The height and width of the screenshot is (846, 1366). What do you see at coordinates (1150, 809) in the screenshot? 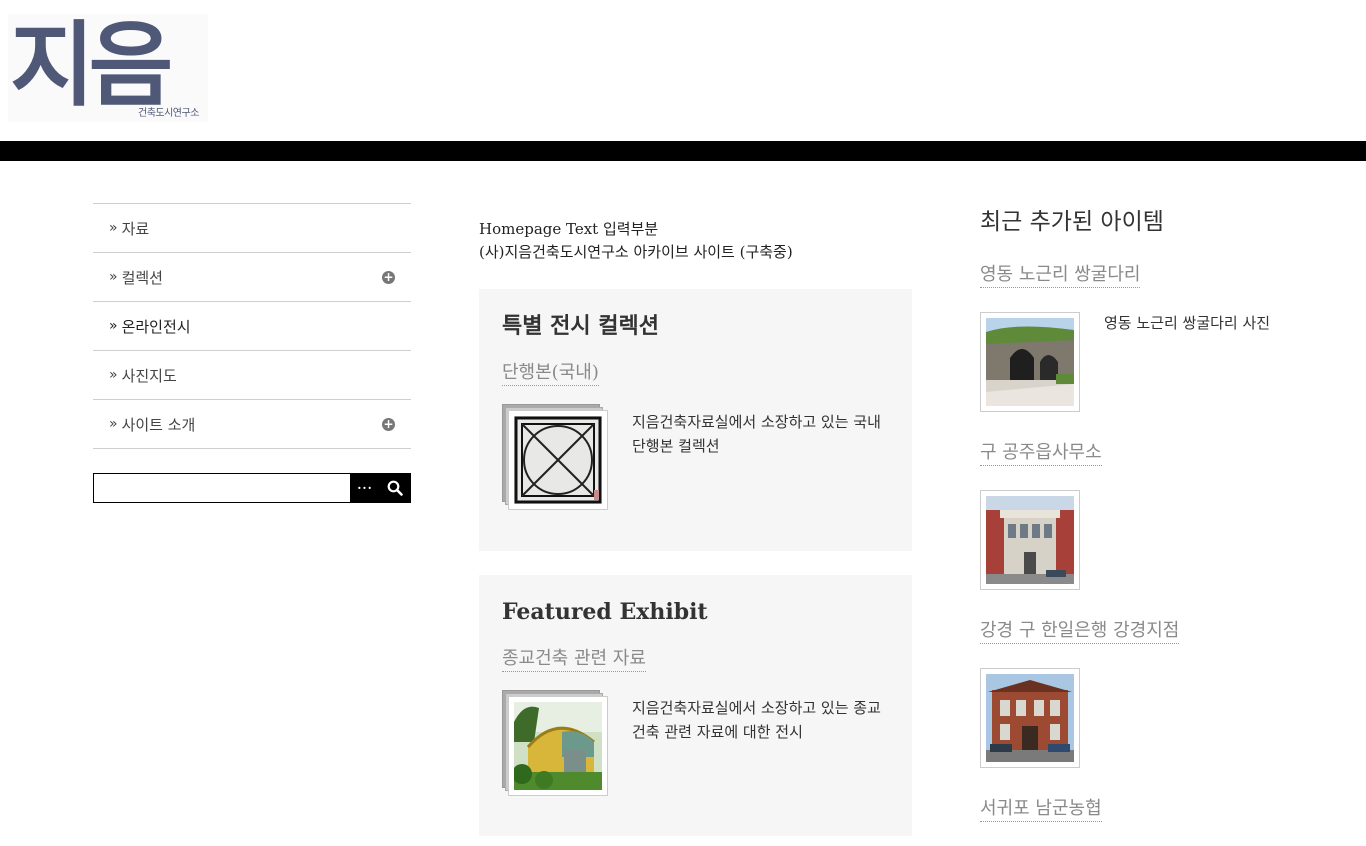
I see `recent-item: 서귀포 남군농협` at bounding box center [1150, 809].